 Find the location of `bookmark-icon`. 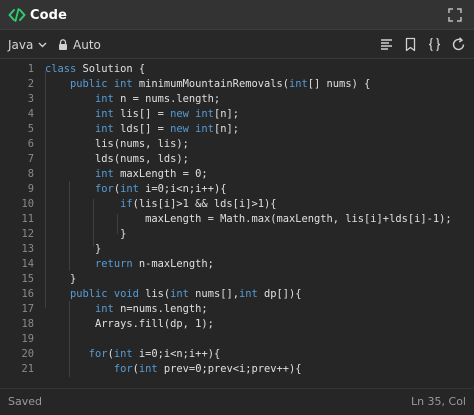

bookmark-icon is located at coordinates (410, 44).